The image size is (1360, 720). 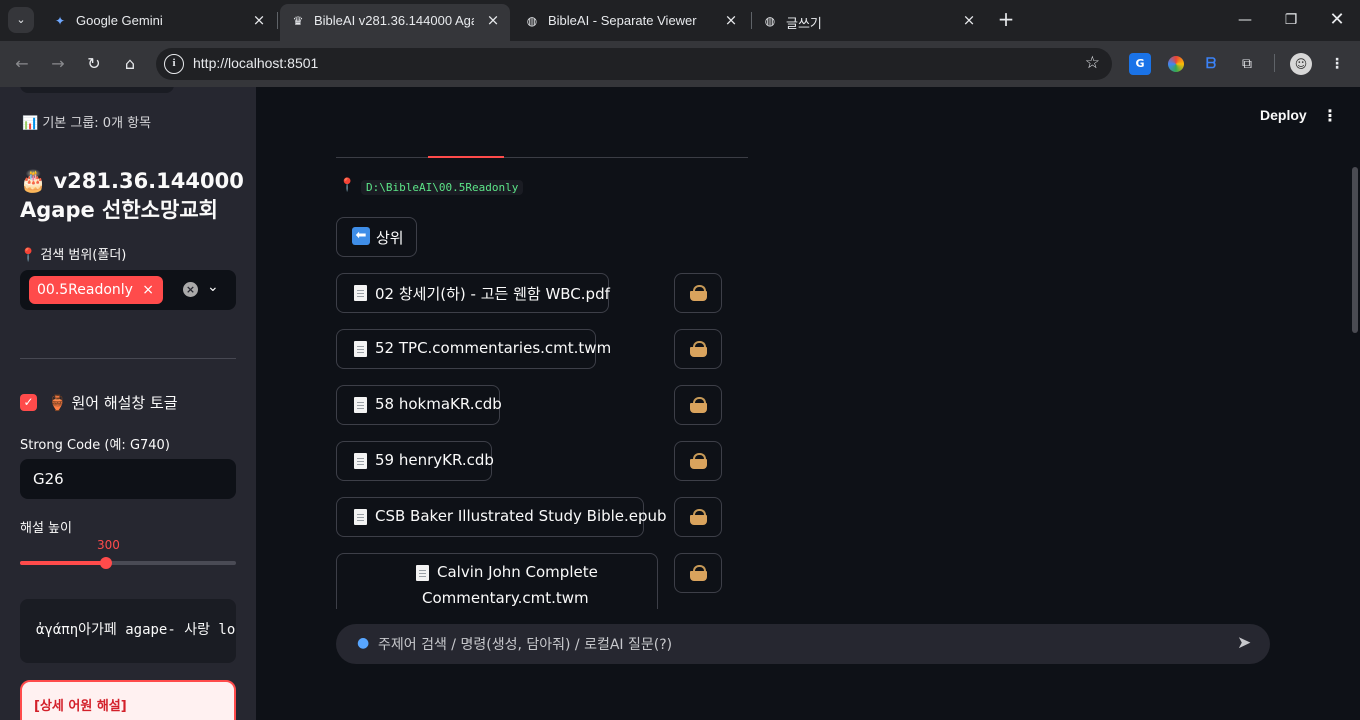 What do you see at coordinates (525, 645) in the screenshot?
I see `chat-placeholder: 주제어 검색 / 명령(생성, 담아줘) / 로컬AI 질문(?)` at bounding box center [525, 645].